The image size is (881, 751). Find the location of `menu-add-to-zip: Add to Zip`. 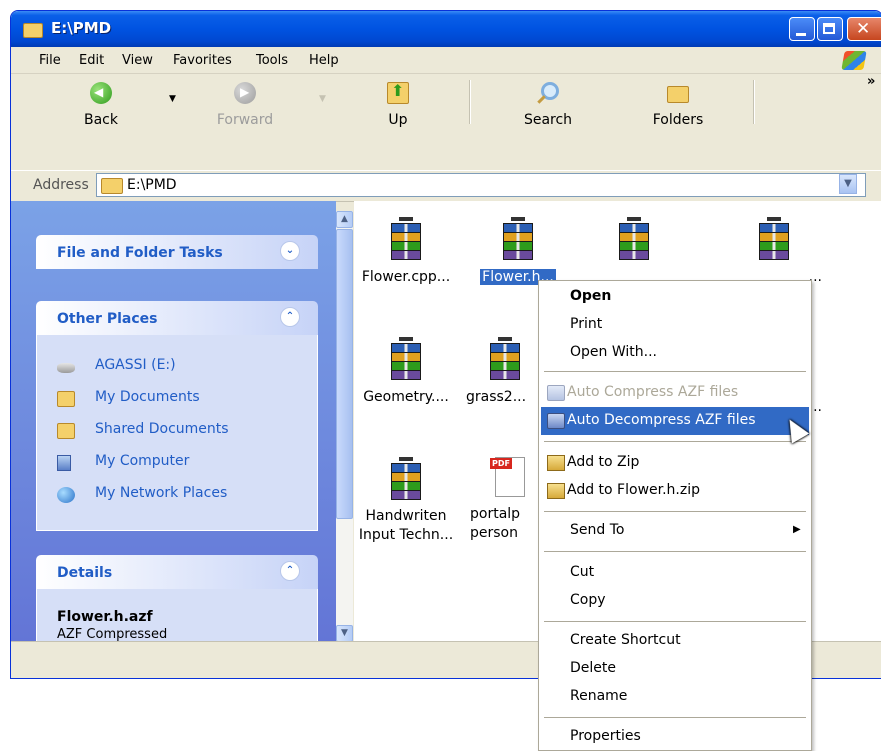

menu-add-to-zip: Add to Zip is located at coordinates (675, 463).